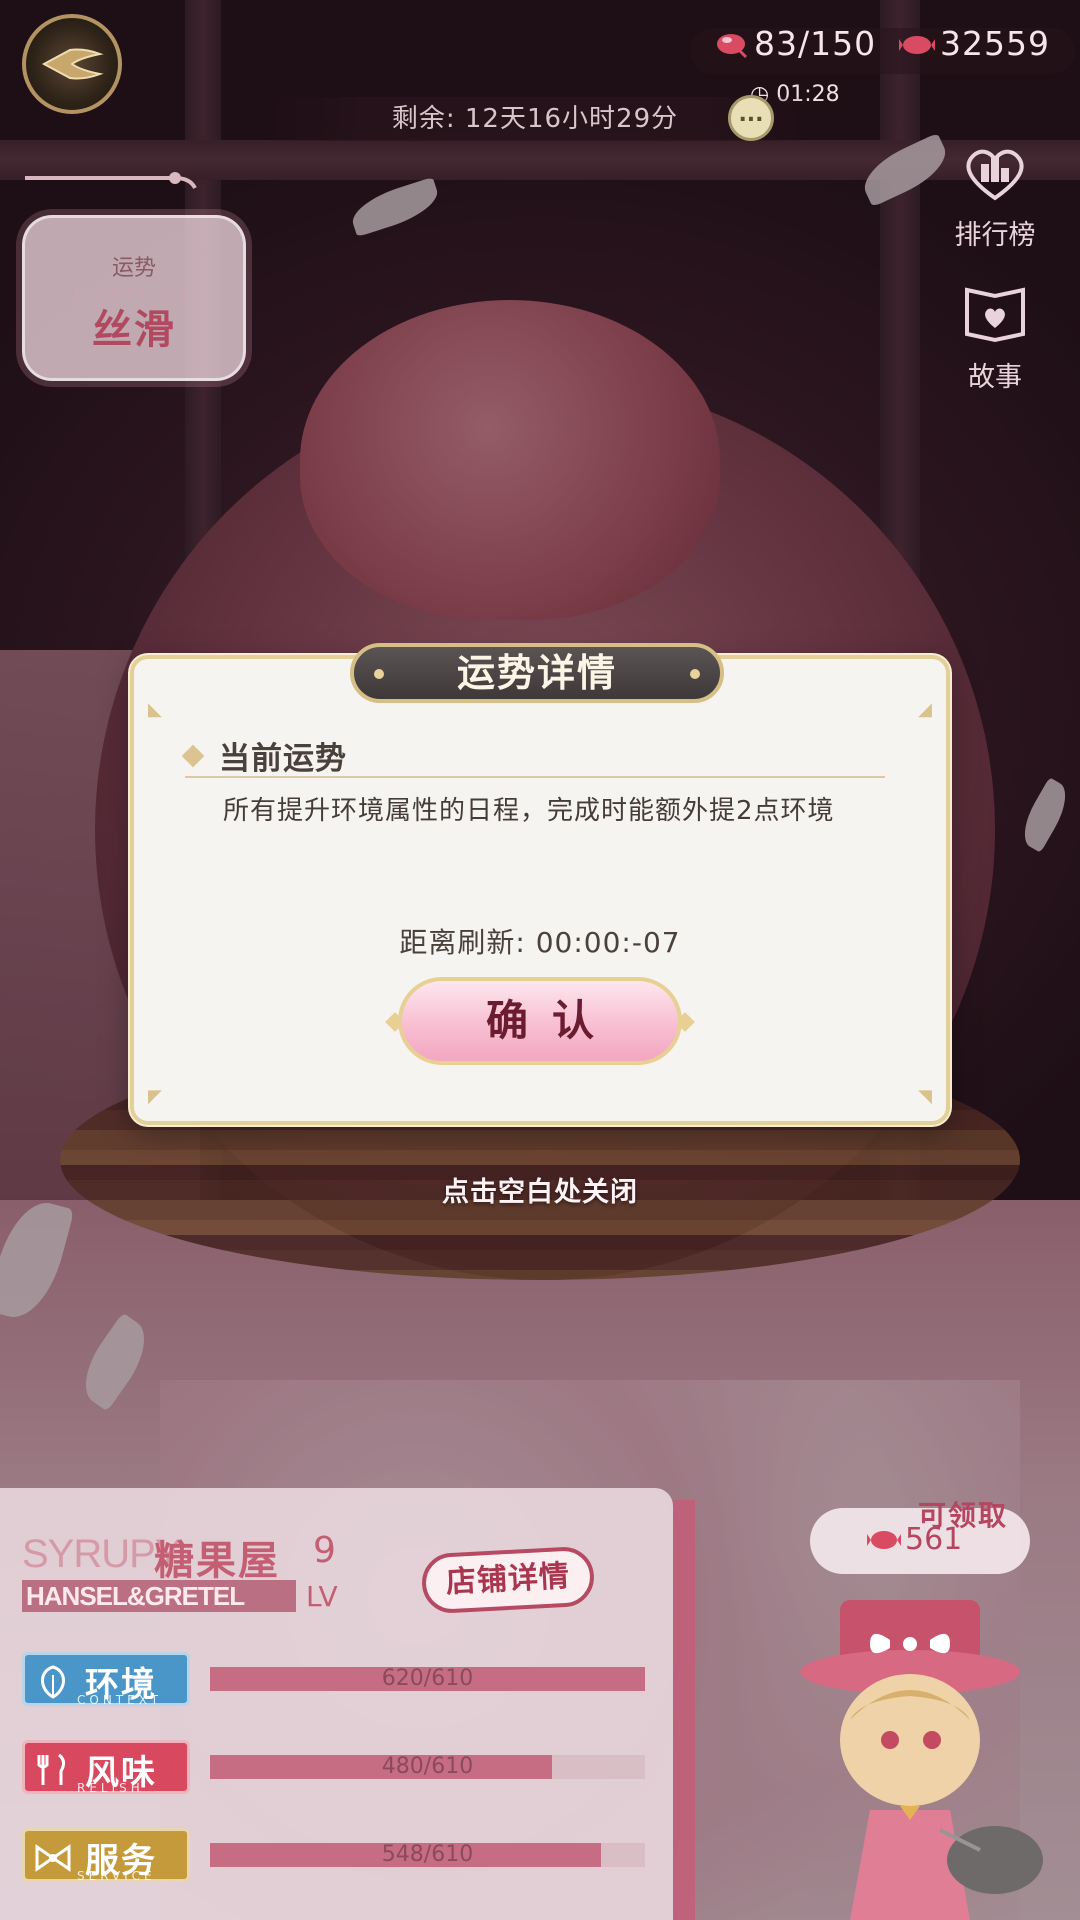 This screenshot has height=1920, width=1080. I want to click on modal-title-text: 运势详情, so click(536, 673).